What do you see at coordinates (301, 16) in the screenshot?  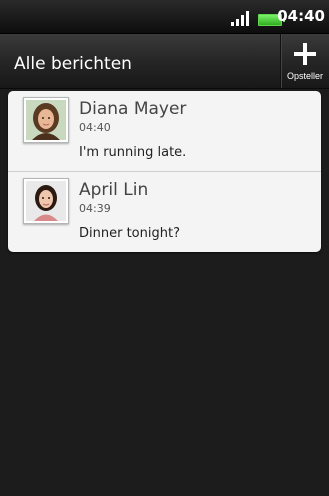 I see `status-clock: 04:40` at bounding box center [301, 16].